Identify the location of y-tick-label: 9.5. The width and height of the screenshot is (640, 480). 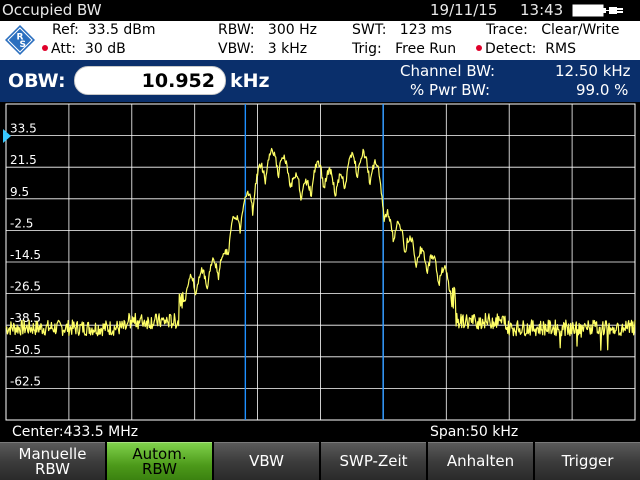
(19, 192).